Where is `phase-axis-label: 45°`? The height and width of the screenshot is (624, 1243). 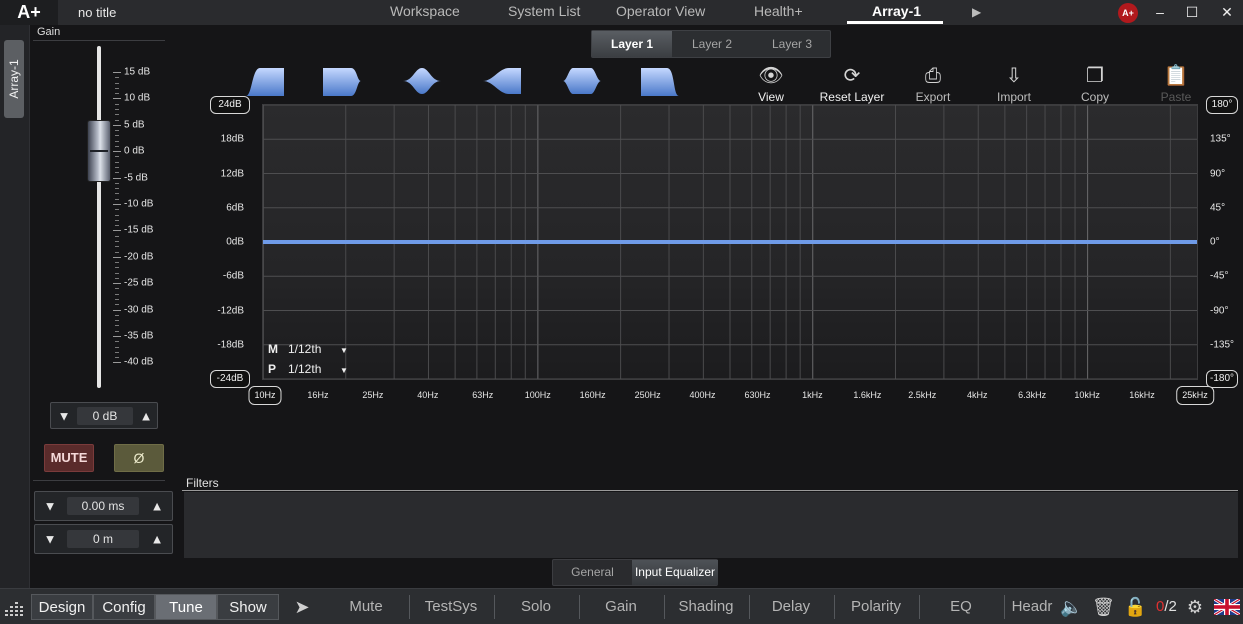
phase-axis-label: 45° is located at coordinates (1218, 208).